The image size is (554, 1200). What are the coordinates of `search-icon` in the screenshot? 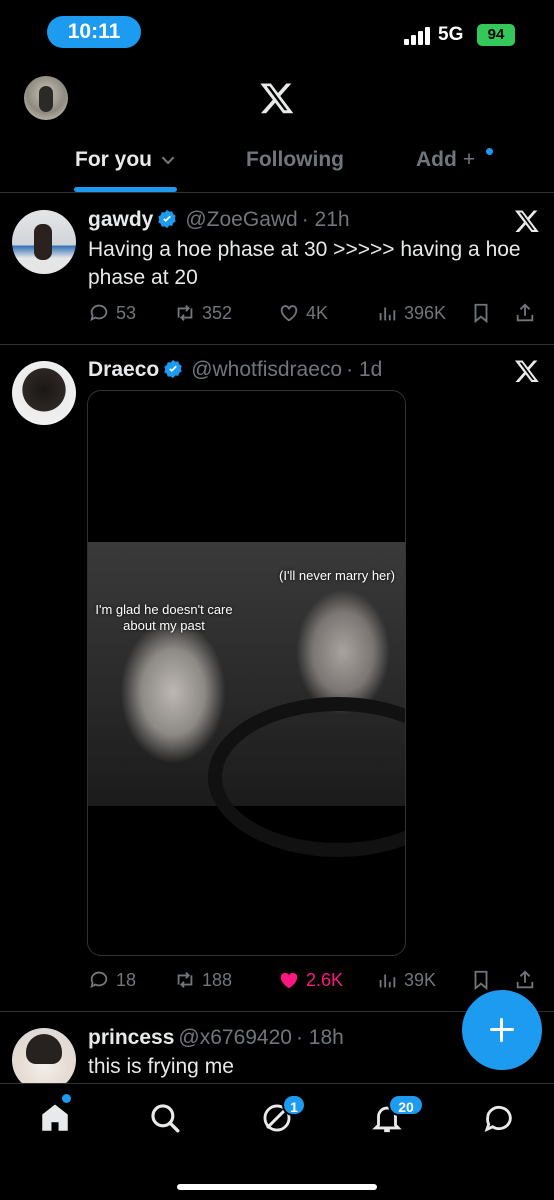 It's located at (165, 1118).